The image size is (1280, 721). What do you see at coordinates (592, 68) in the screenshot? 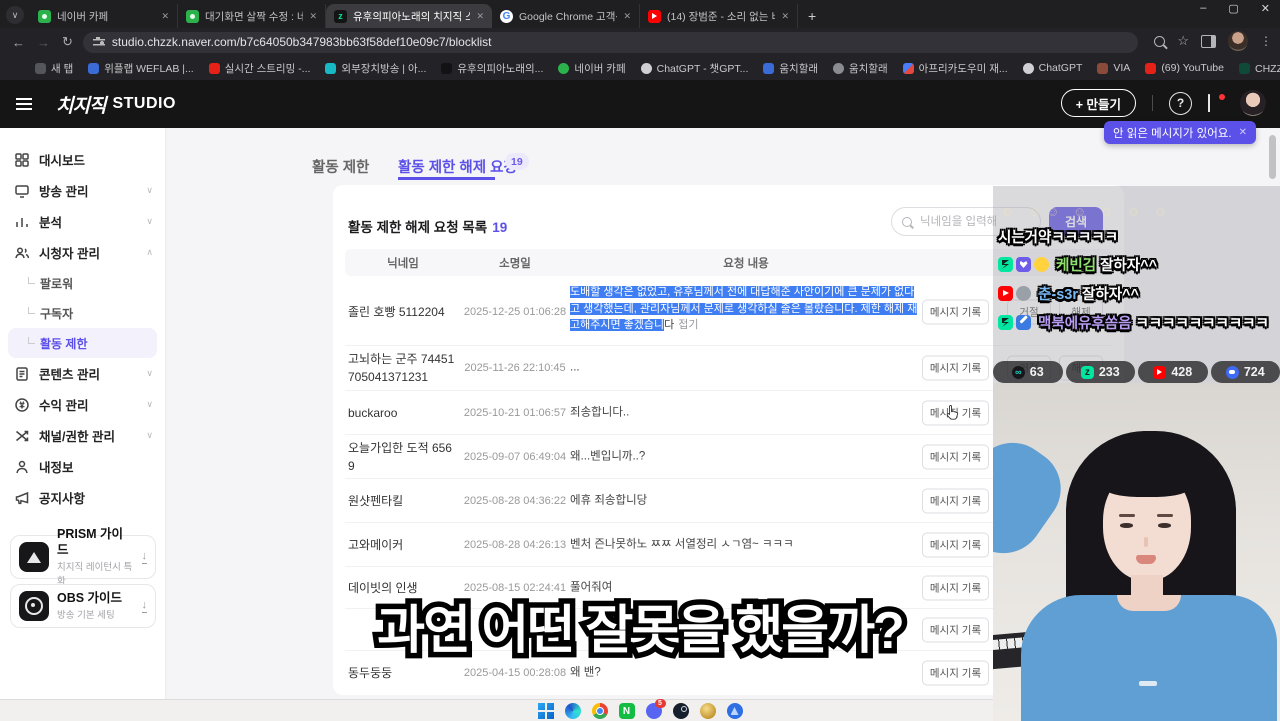
I see `bookmark-item: 네이버 카페` at bounding box center [592, 68].